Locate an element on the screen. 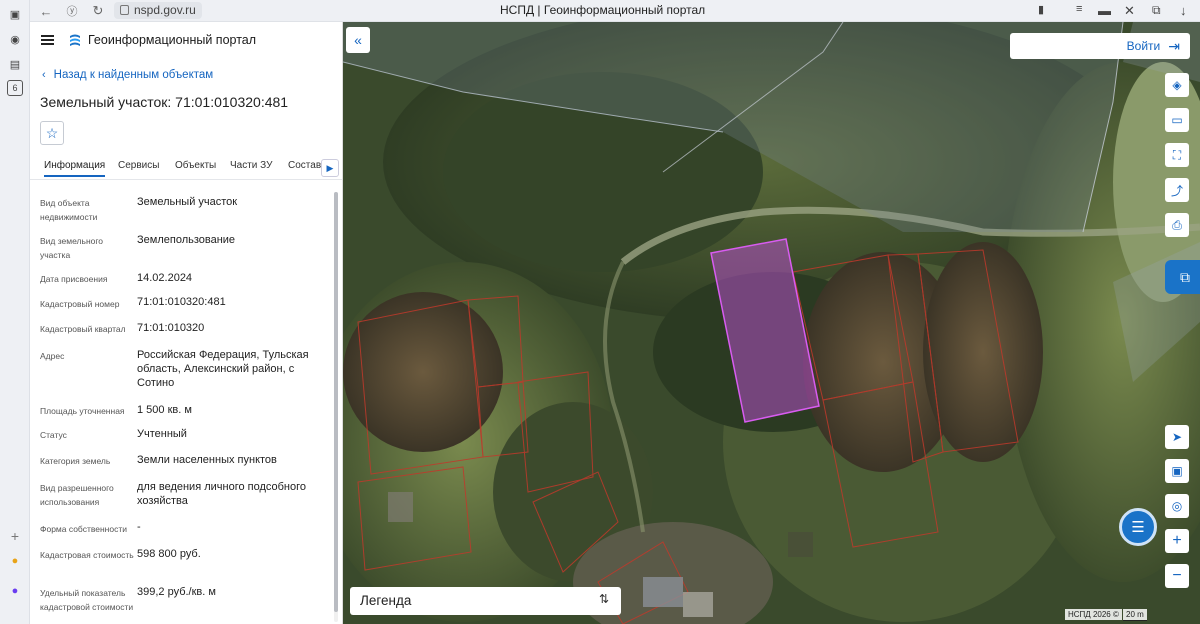 This screenshot has width=1200, height=624. puzzle-icon: ⧉ is located at coordinates (1156, 10).